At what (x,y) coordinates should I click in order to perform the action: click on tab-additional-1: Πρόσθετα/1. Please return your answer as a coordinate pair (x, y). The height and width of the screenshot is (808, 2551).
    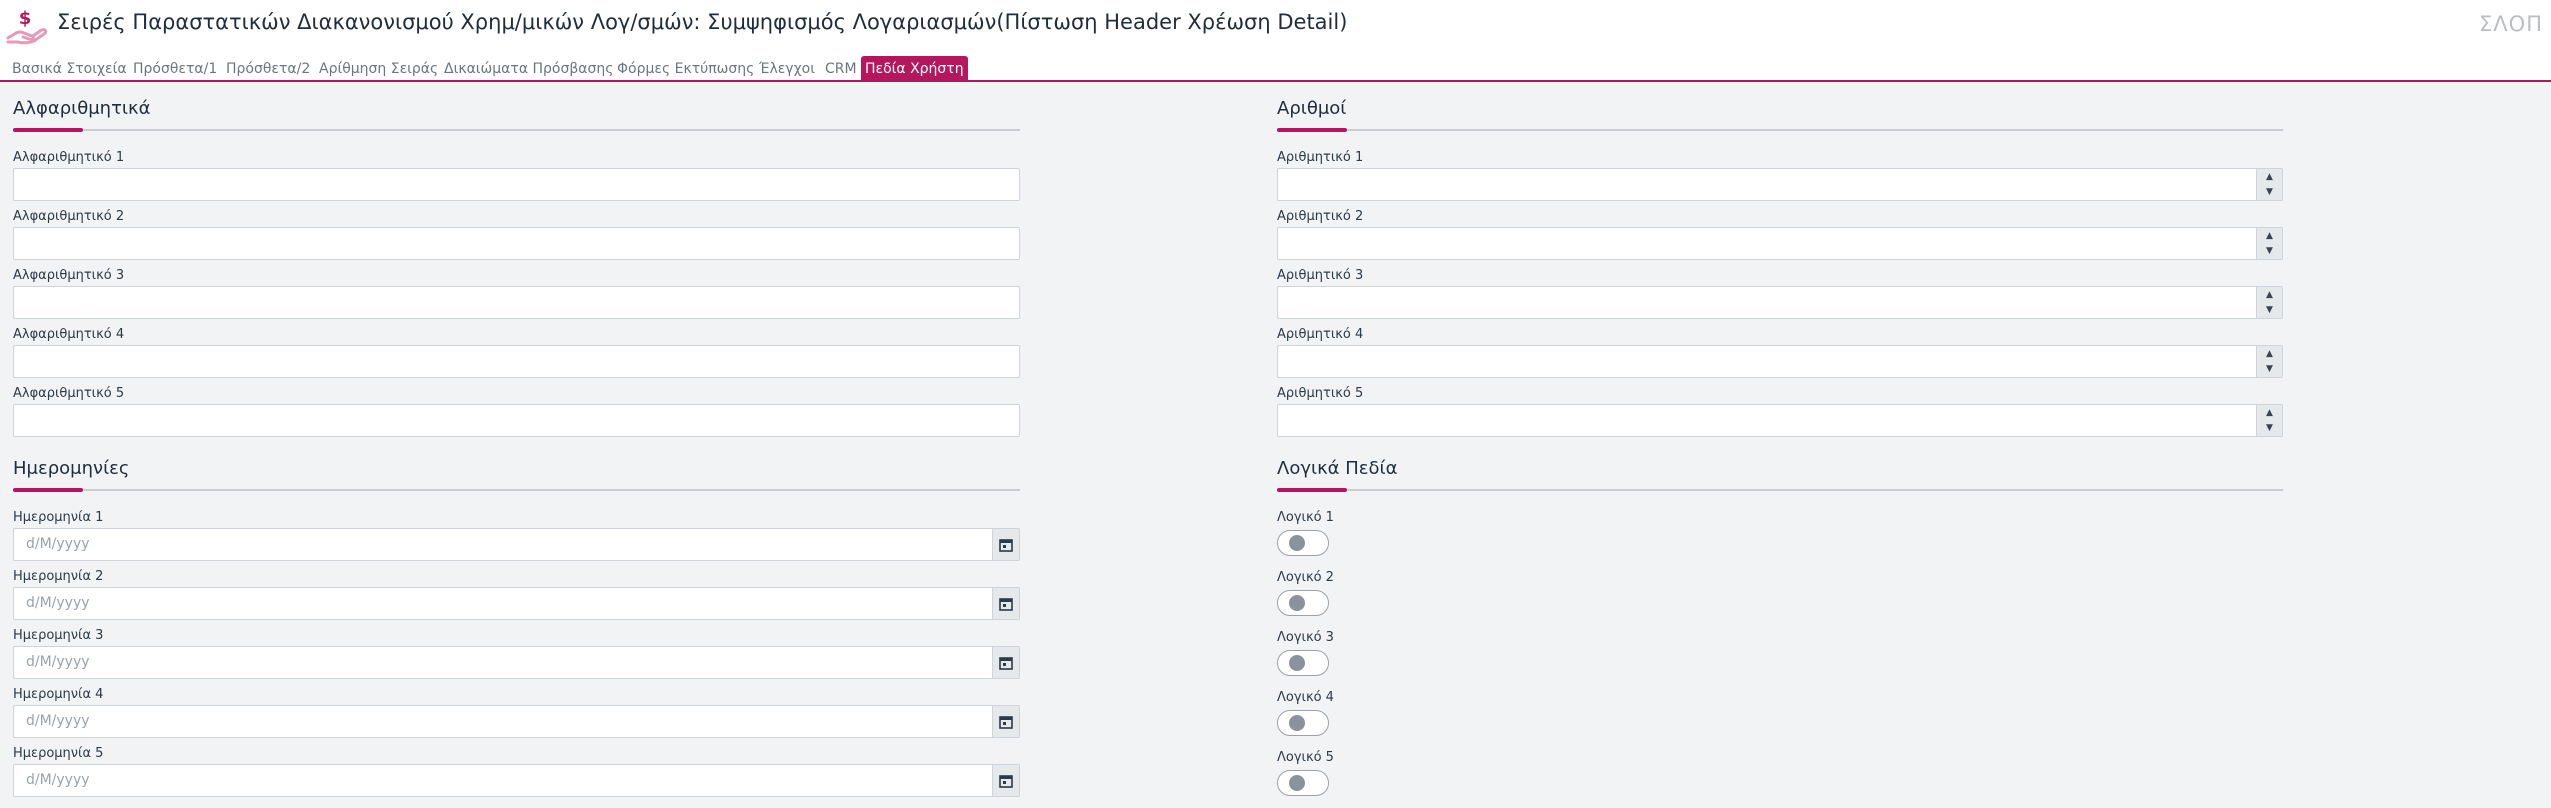
    Looking at the image, I should click on (175, 69).